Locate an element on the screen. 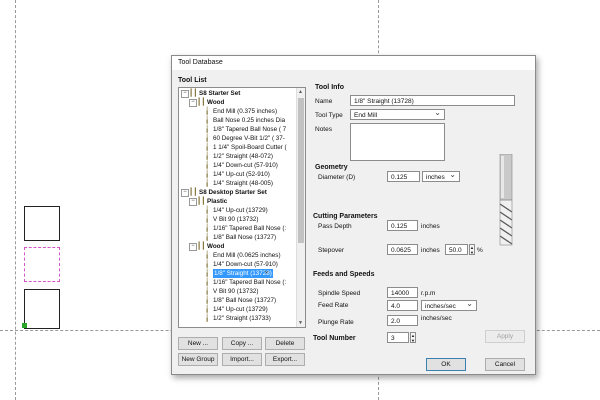  notes-textarea is located at coordinates (397, 142).